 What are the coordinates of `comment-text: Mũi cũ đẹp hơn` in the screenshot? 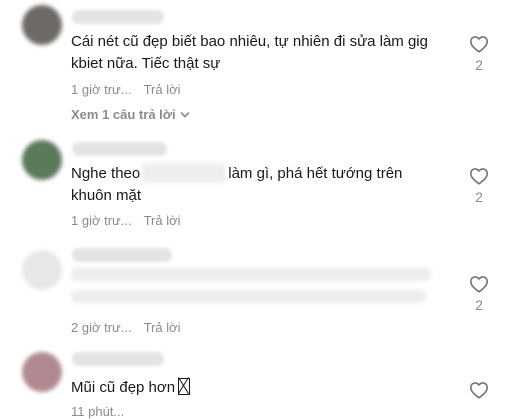 It's located at (261, 388).